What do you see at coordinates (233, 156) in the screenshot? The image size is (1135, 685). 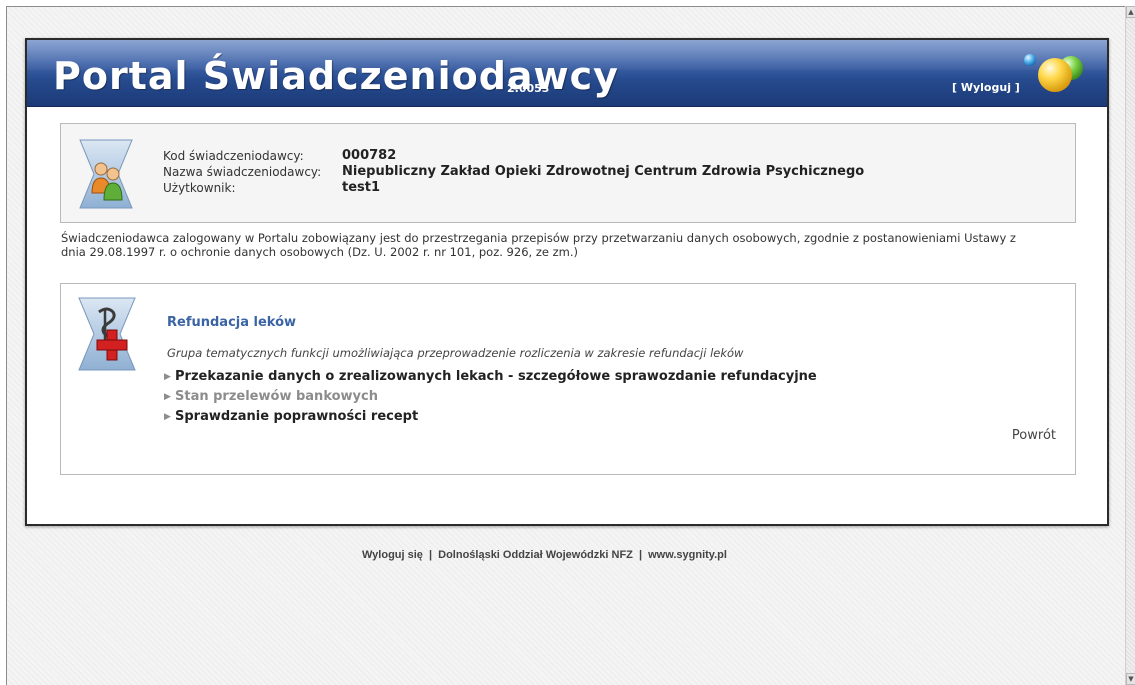 I see `provider-code-label: Kod świadczeniodawcy:` at bounding box center [233, 156].